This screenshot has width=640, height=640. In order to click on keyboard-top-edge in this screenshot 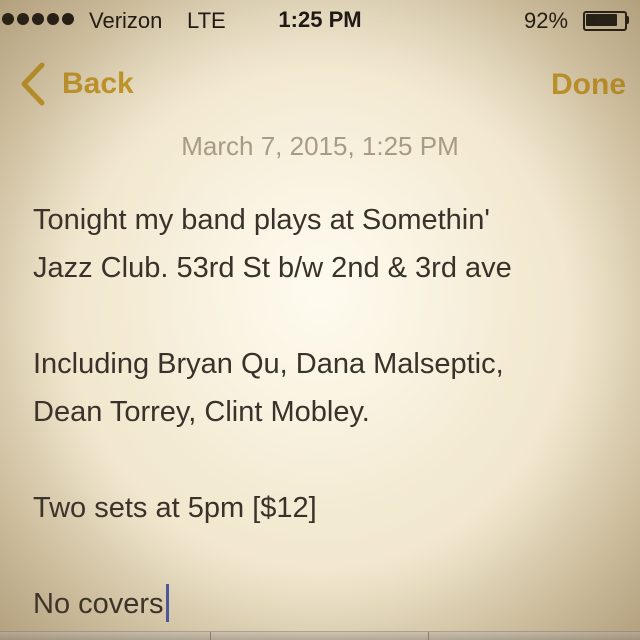, I will do `click(320, 635)`.